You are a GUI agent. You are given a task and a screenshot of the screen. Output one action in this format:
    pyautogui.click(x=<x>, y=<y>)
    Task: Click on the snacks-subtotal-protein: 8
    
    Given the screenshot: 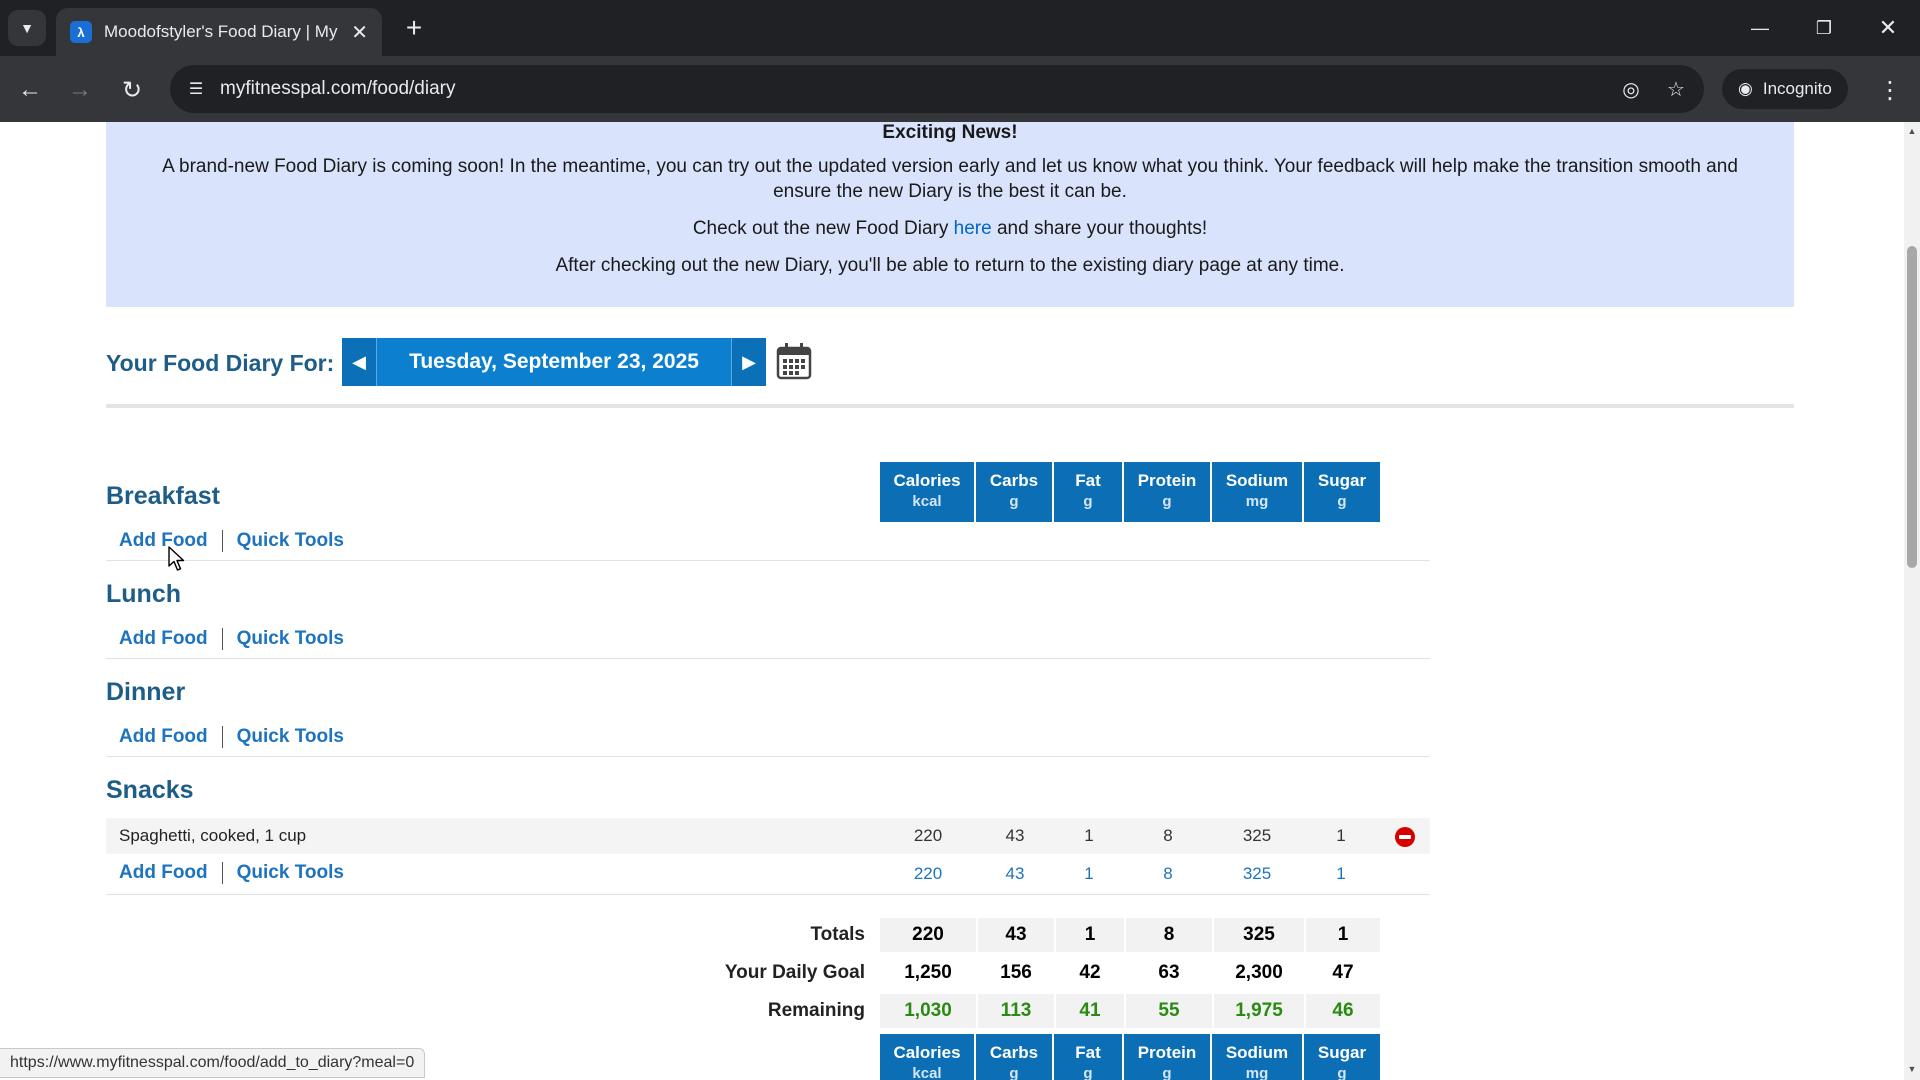 What is the action you would take?
    pyautogui.click(x=1168, y=873)
    